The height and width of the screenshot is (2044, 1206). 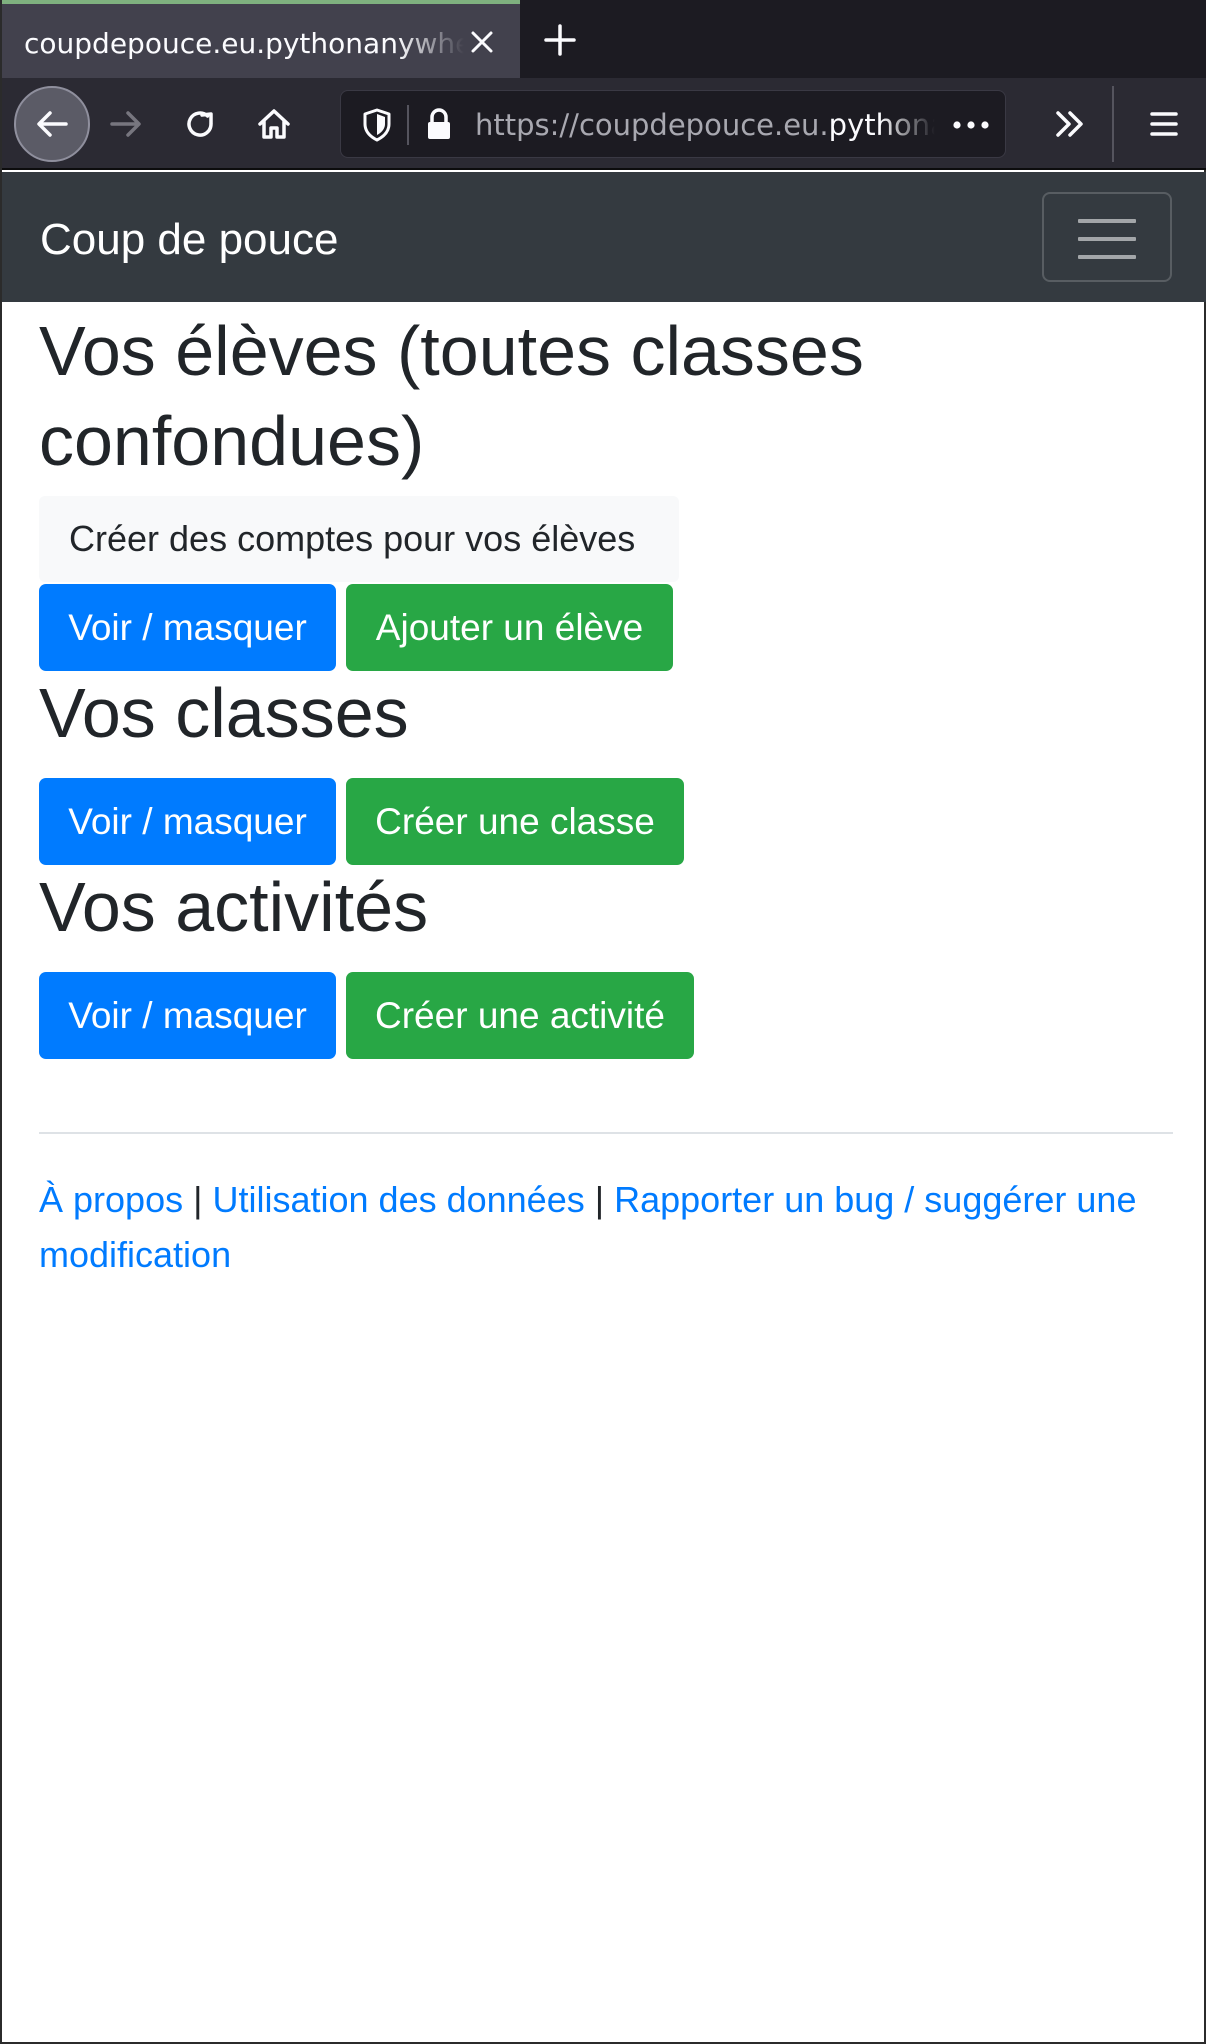 What do you see at coordinates (274, 124) in the screenshot?
I see `home-icon` at bounding box center [274, 124].